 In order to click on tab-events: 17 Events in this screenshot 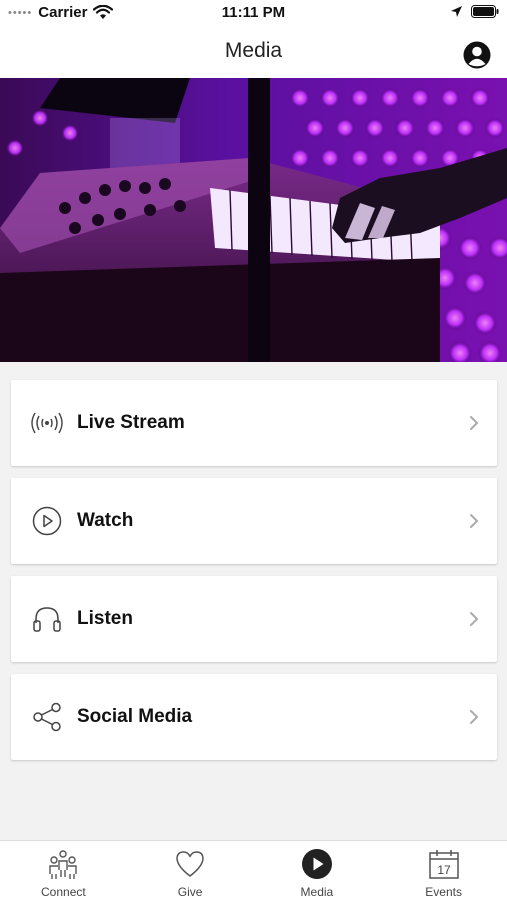, I will do `click(443, 871)`.